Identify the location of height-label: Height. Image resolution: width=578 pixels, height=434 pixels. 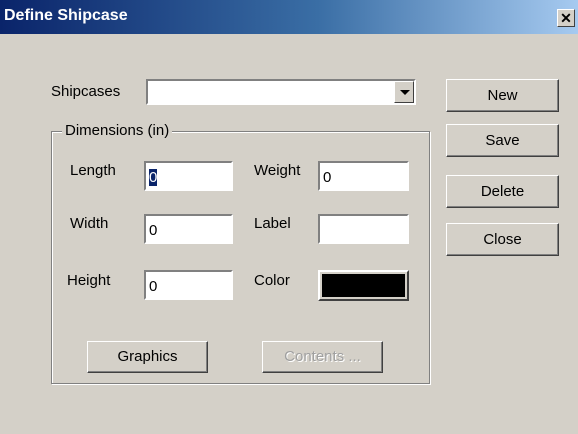
(89, 280).